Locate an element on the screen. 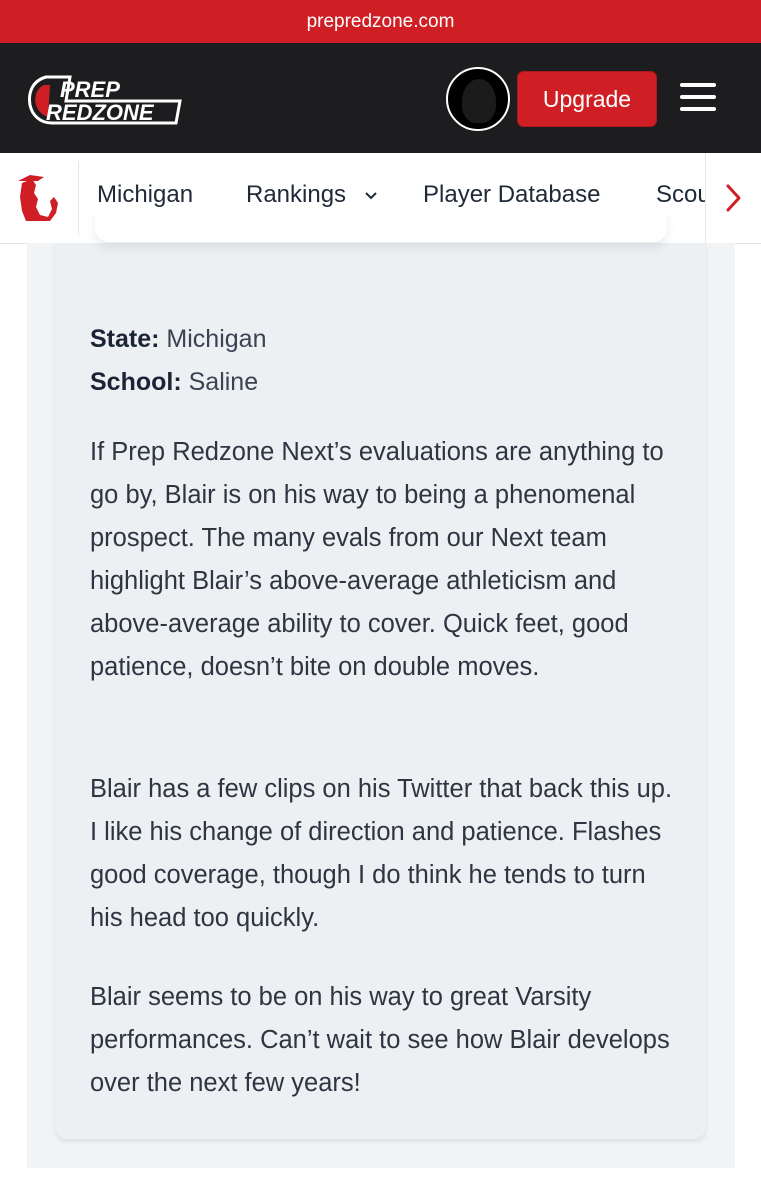 This screenshot has width=761, height=1200. player-info: State: Michigan School: Saline is located at coordinates (178, 361).